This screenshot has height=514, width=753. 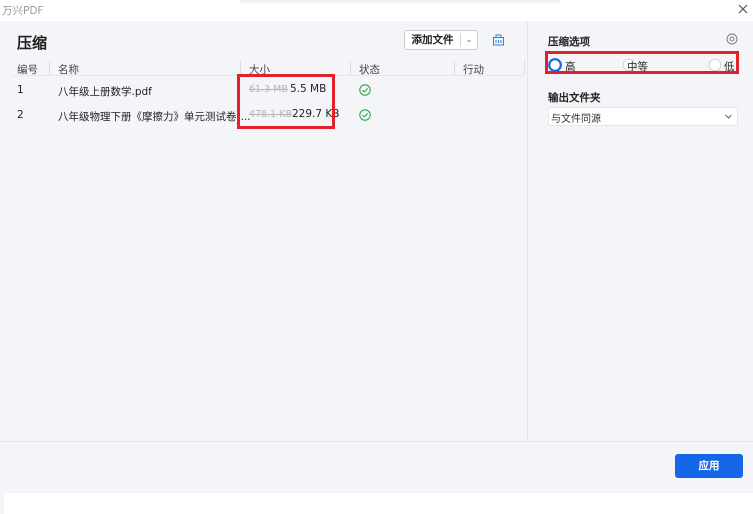 What do you see at coordinates (569, 42) in the screenshot?
I see `compression-options-title: 压缩选项` at bounding box center [569, 42].